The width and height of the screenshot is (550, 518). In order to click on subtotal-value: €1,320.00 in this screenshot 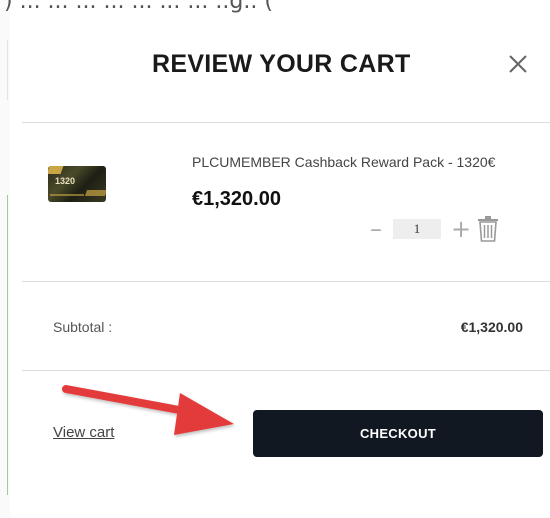, I will do `click(491, 327)`.